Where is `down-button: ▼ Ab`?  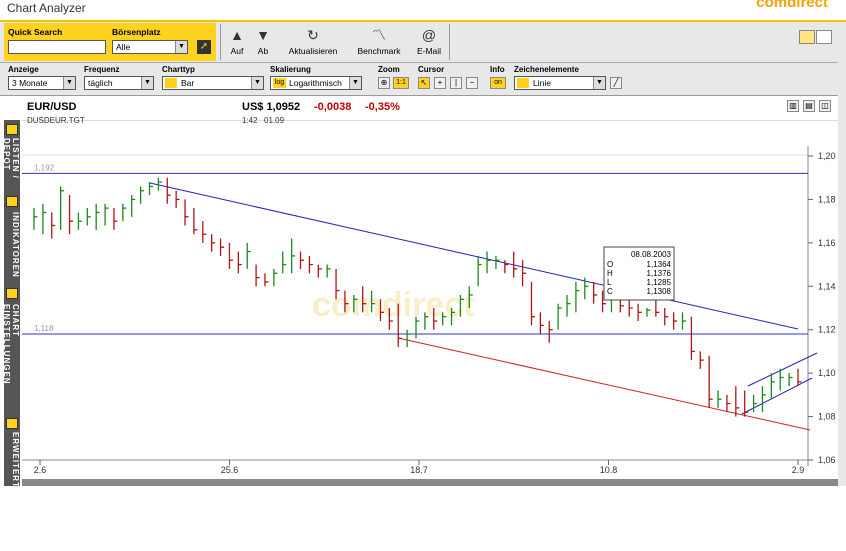
down-button: ▼ Ab is located at coordinates (263, 41).